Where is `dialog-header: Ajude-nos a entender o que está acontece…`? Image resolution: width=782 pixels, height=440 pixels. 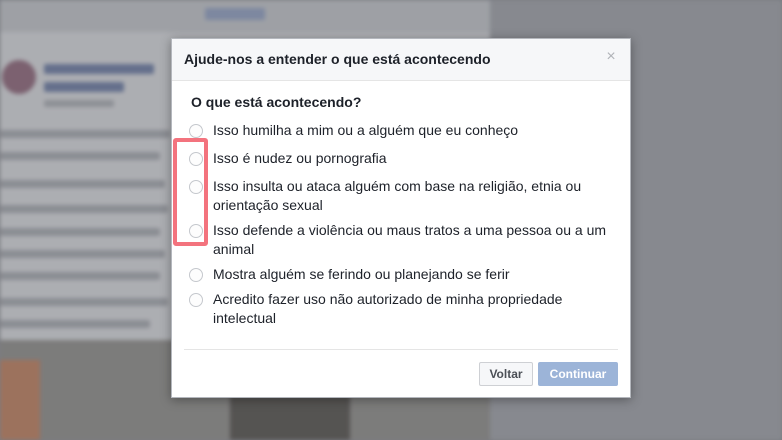
dialog-header: Ajude-nos a entender o que está acontece… is located at coordinates (401, 60).